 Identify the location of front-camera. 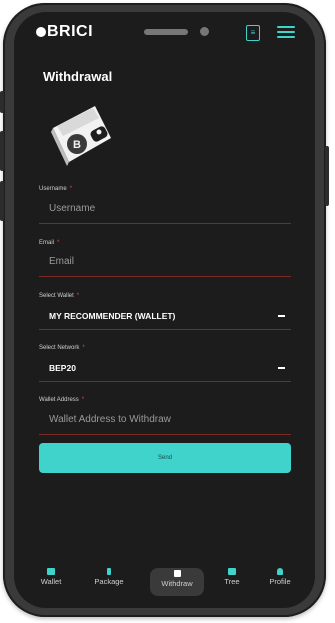
(204, 31).